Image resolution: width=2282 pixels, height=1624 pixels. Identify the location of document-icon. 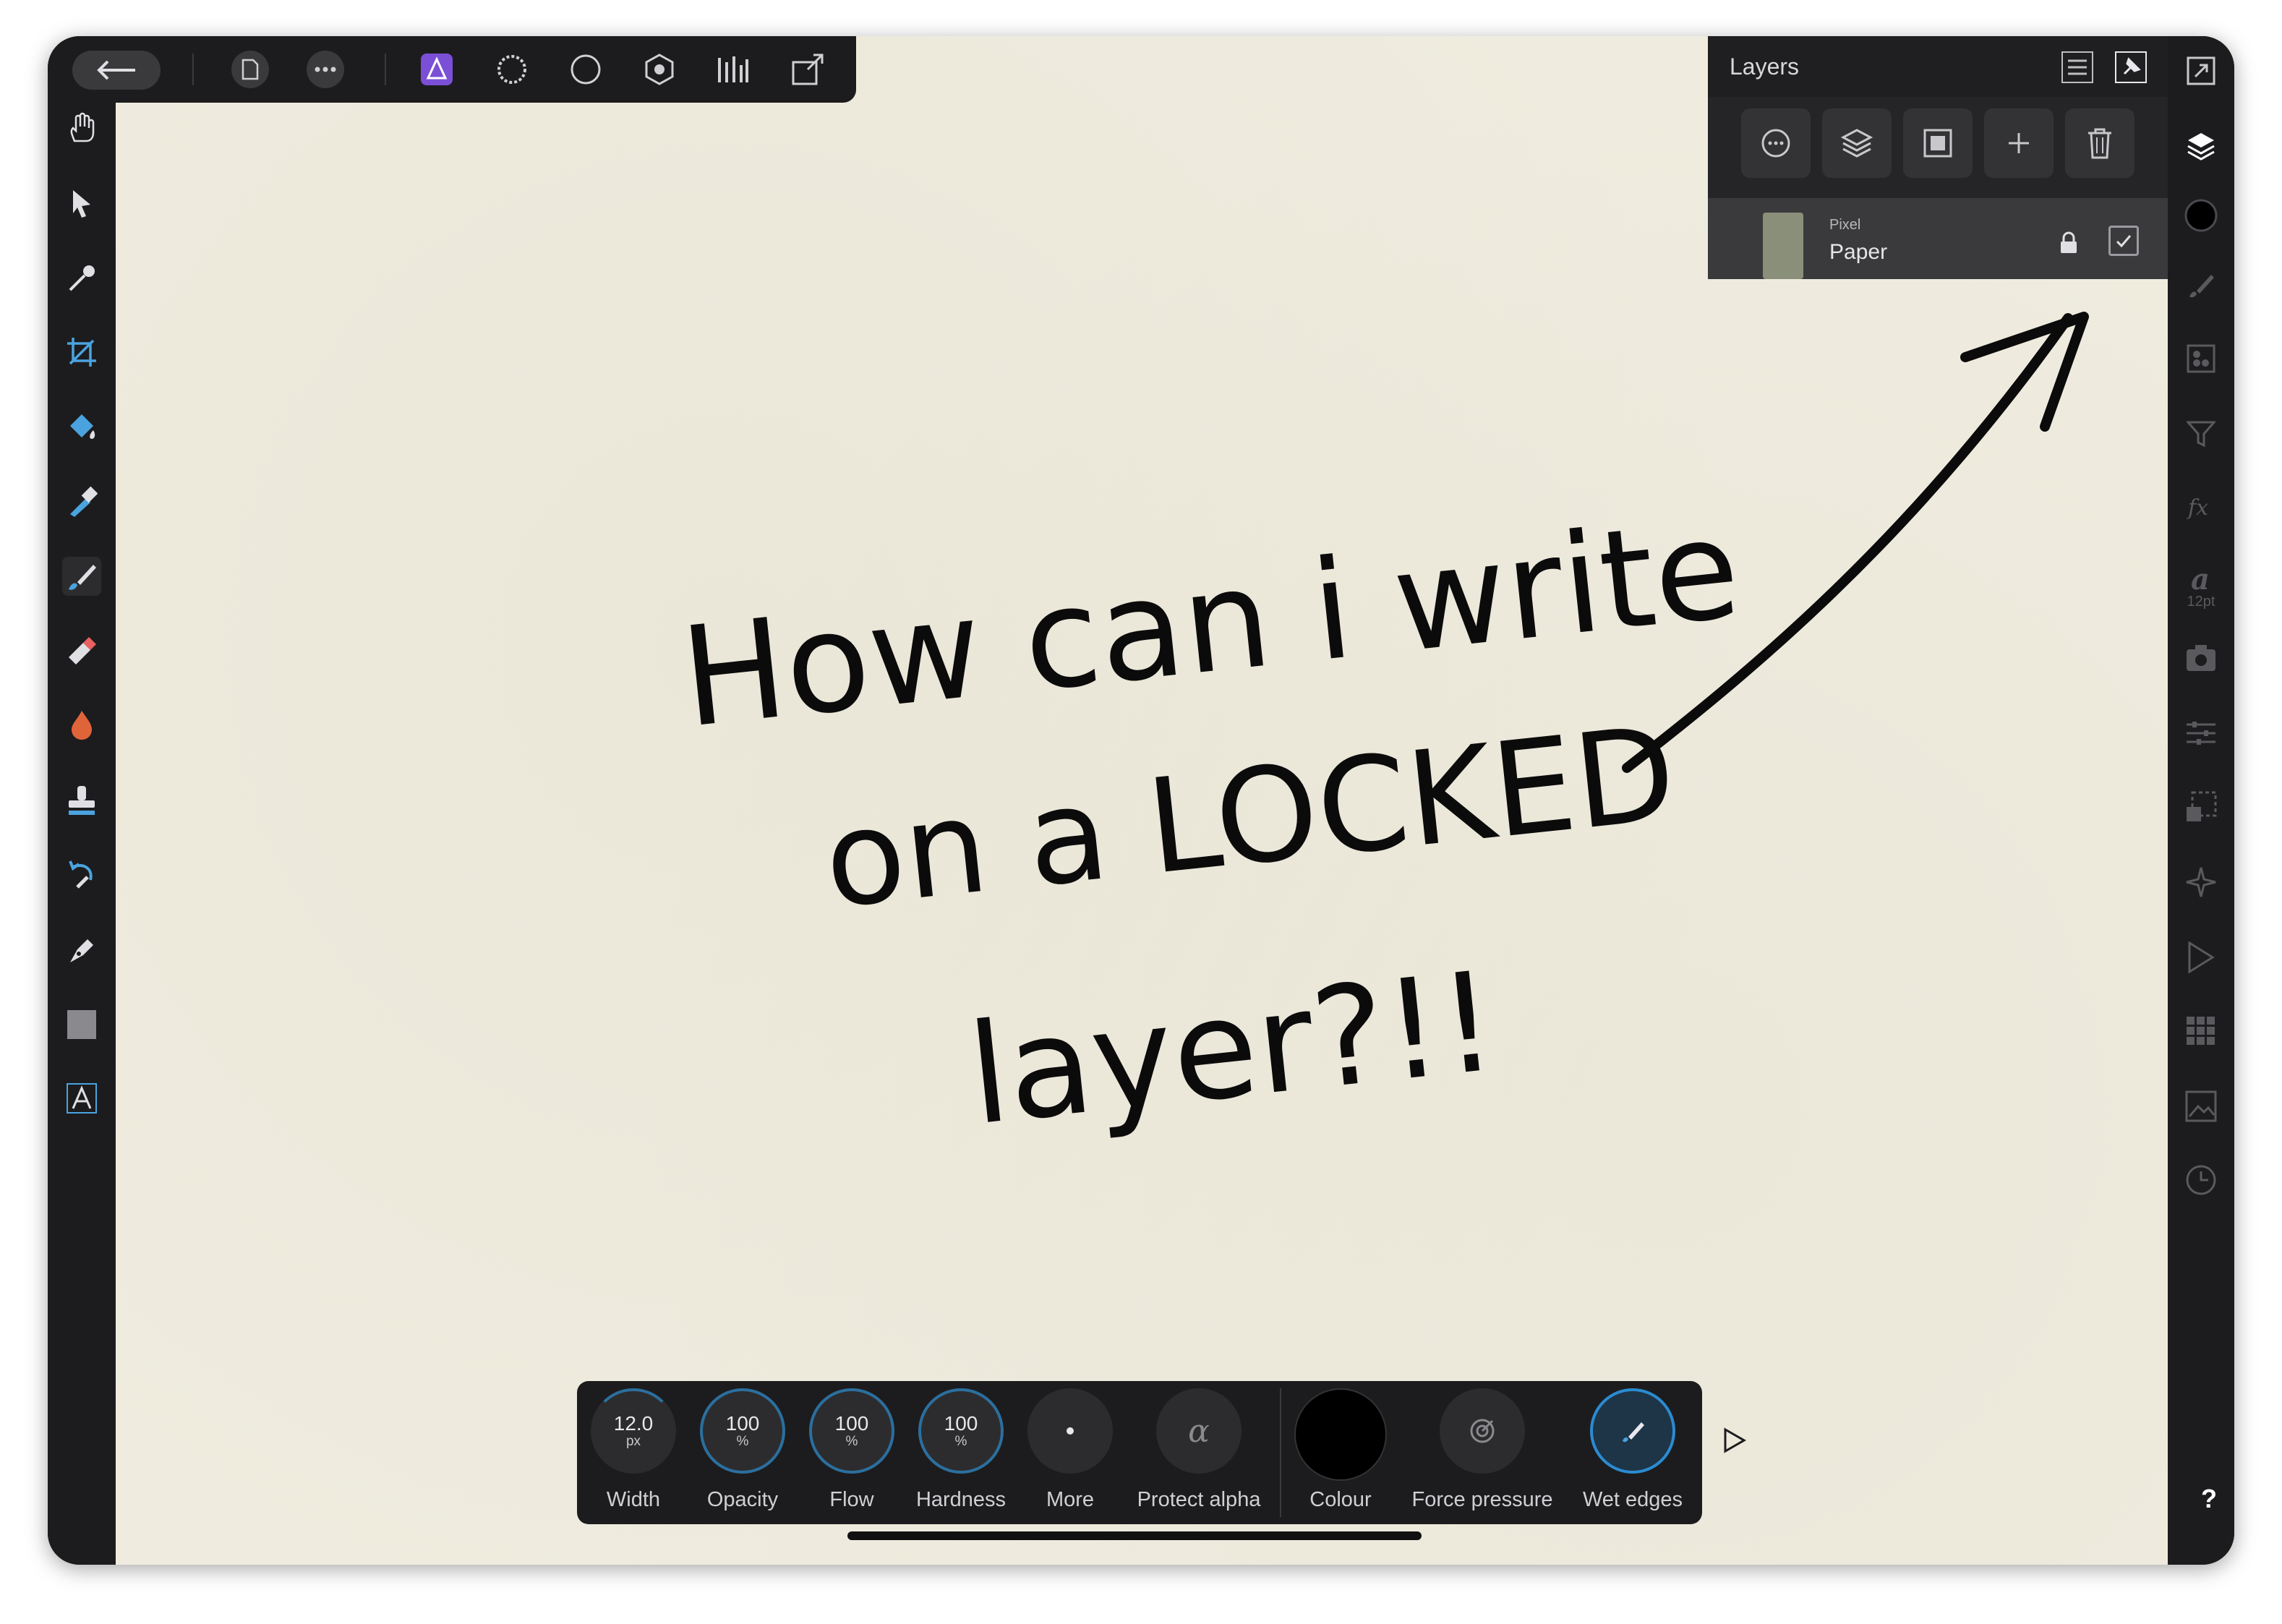
(251, 69).